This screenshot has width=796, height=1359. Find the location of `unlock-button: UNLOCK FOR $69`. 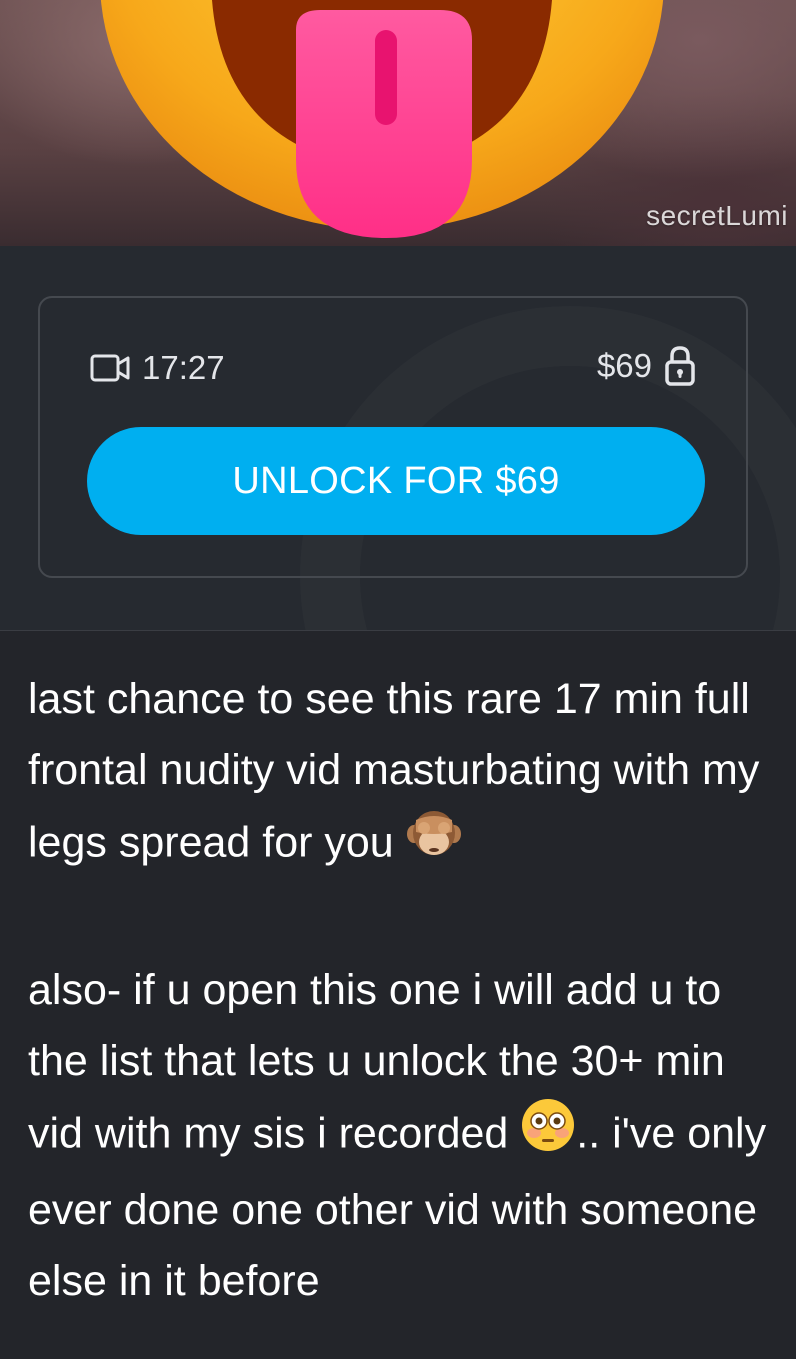

unlock-button: UNLOCK FOR $69 is located at coordinates (396, 481).